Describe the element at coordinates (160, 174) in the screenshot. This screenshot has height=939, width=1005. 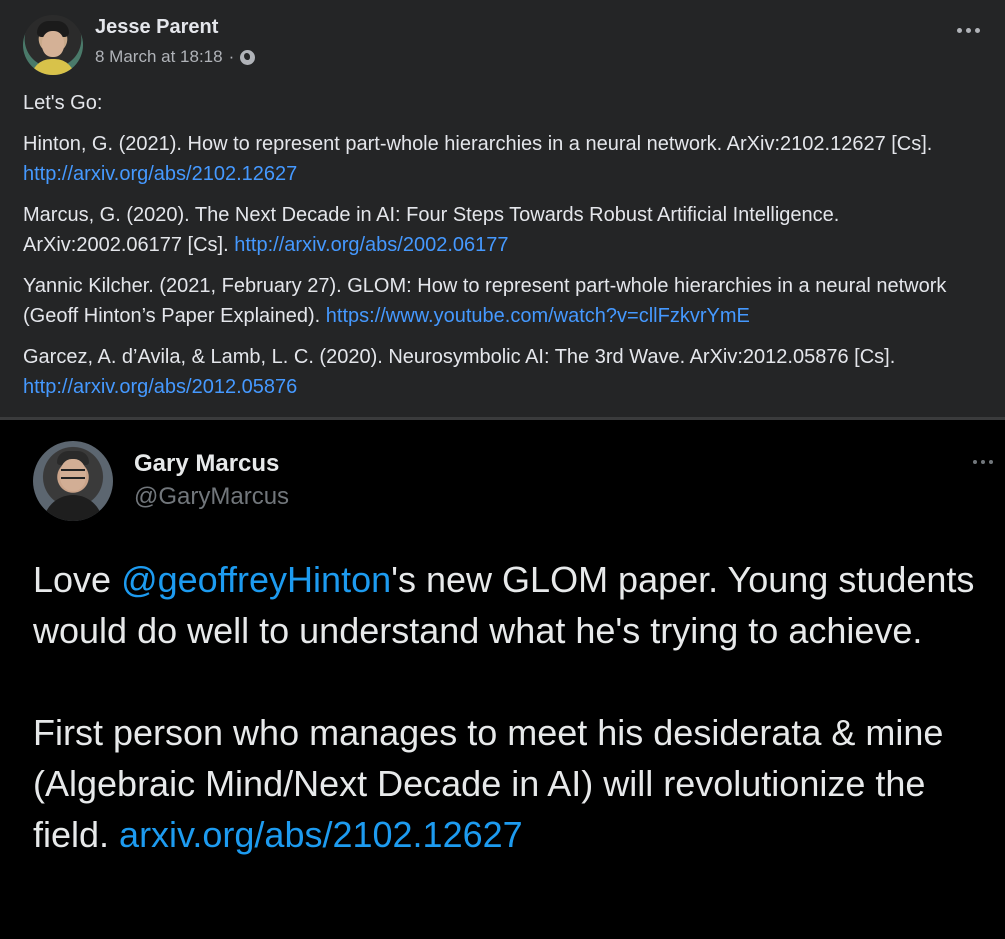
I see `reference-link: http://arxiv.org/abs/2102.12627` at that location.